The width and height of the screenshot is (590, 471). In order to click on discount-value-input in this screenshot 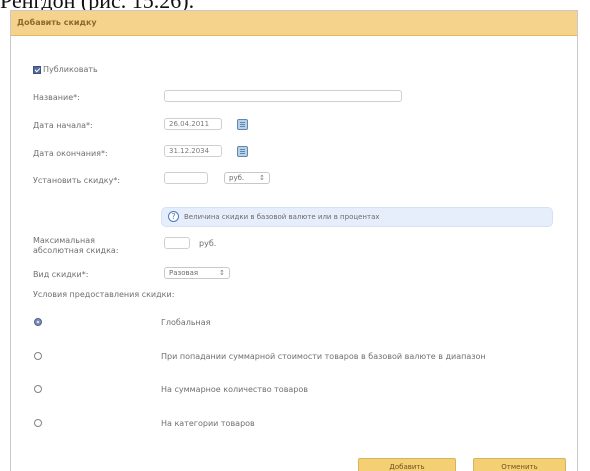, I will do `click(186, 178)`.